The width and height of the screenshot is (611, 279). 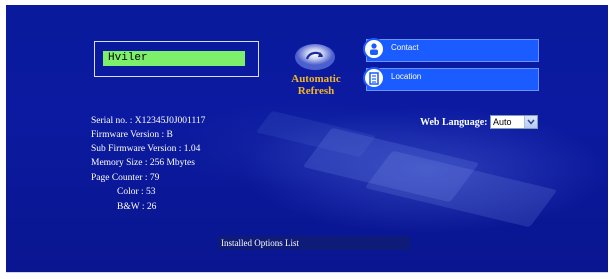 I want to click on web-language-select: Auto, so click(x=514, y=122).